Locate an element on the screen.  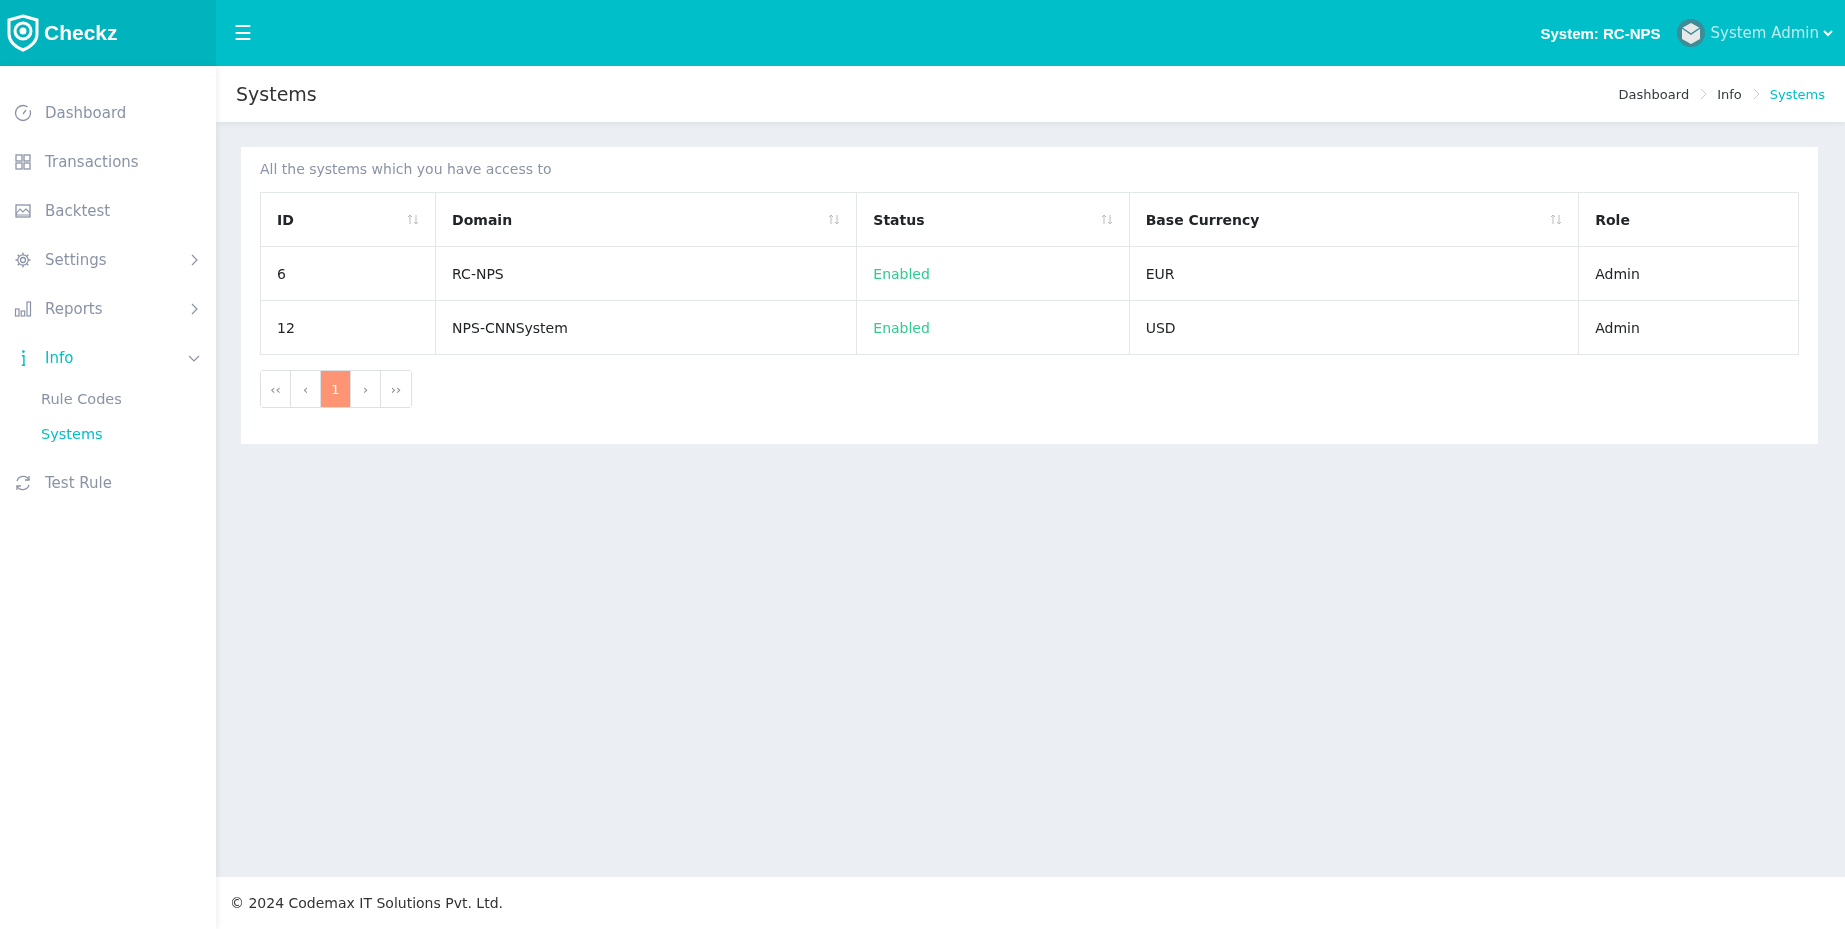
avatar-icon is located at coordinates (1691, 33).